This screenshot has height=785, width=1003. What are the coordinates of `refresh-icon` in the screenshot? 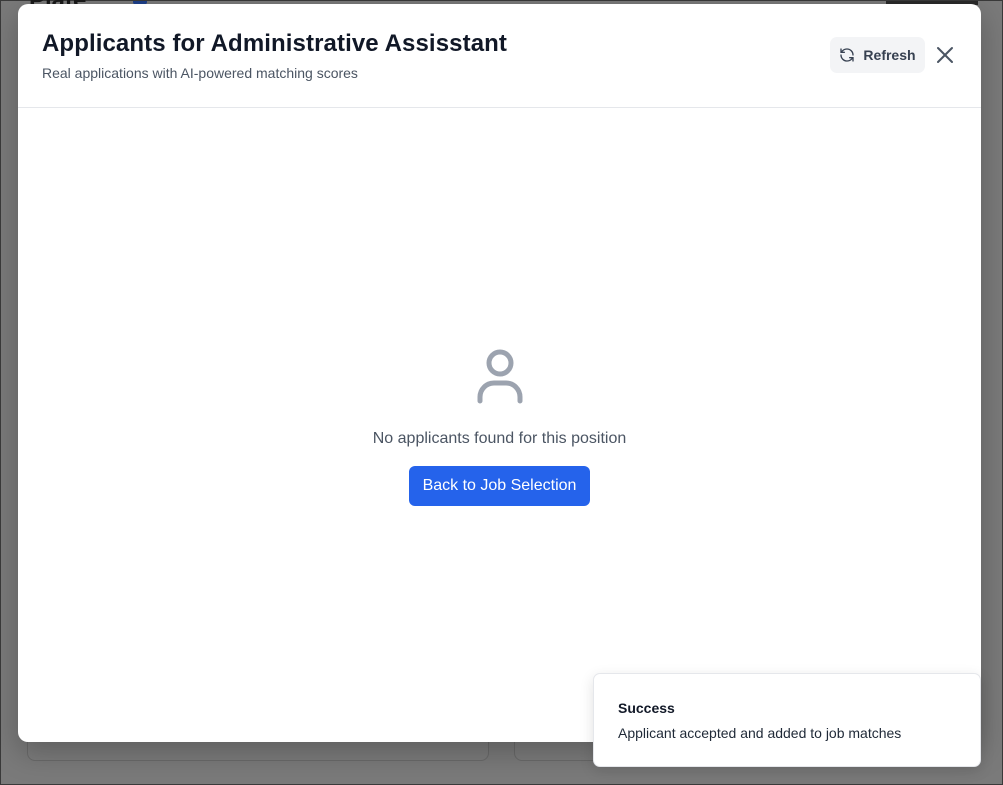 It's located at (847, 55).